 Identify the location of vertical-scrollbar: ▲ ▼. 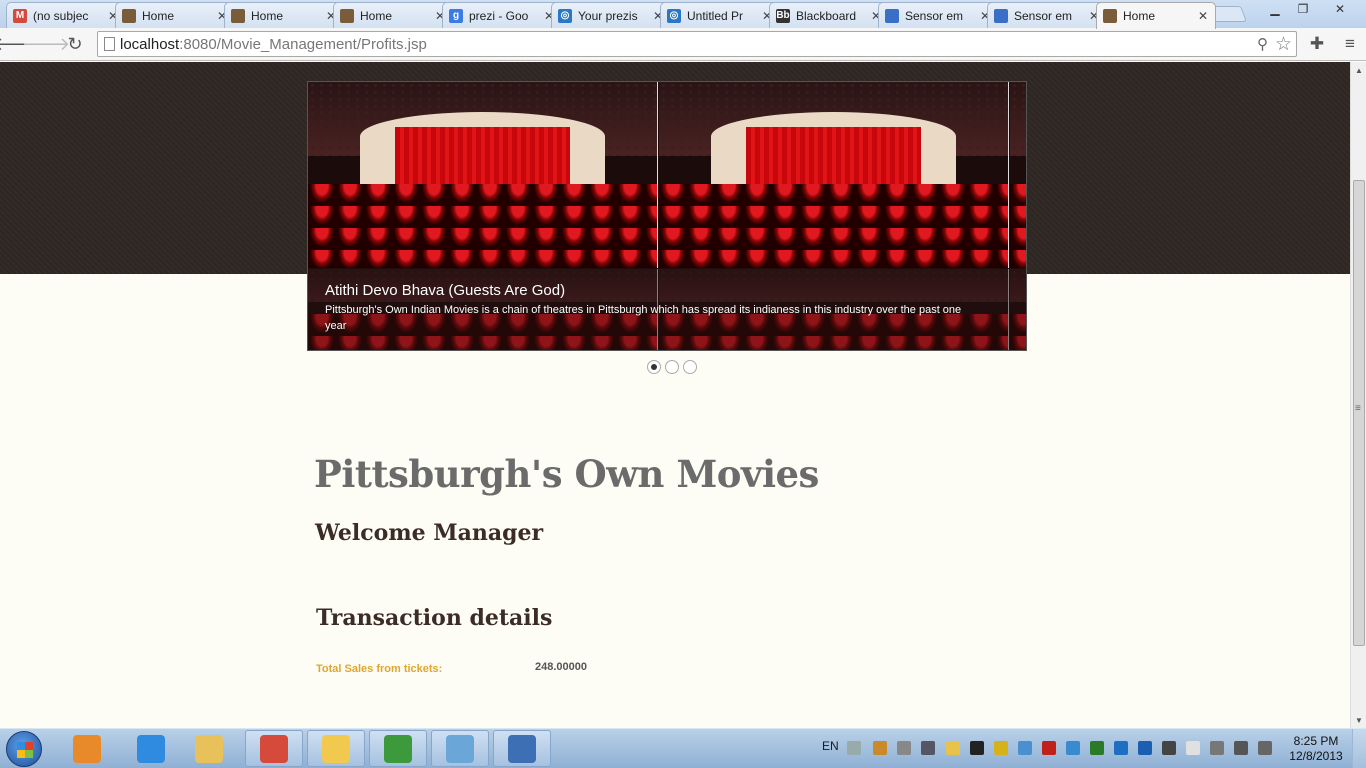
(1358, 395).